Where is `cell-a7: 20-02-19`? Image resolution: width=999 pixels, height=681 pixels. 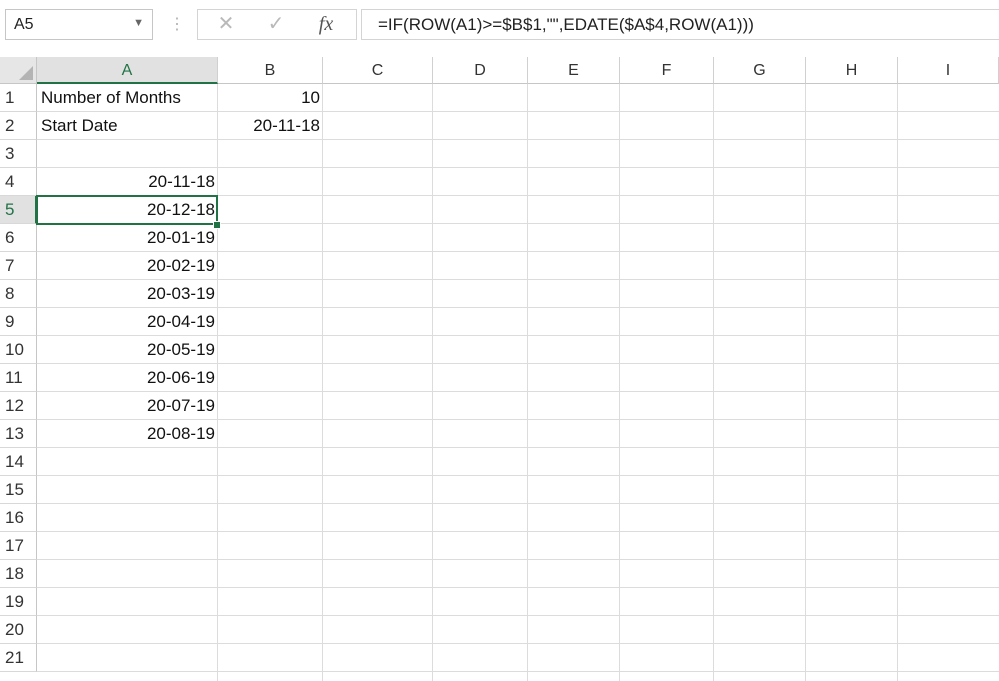 cell-a7: 20-02-19 is located at coordinates (127, 266).